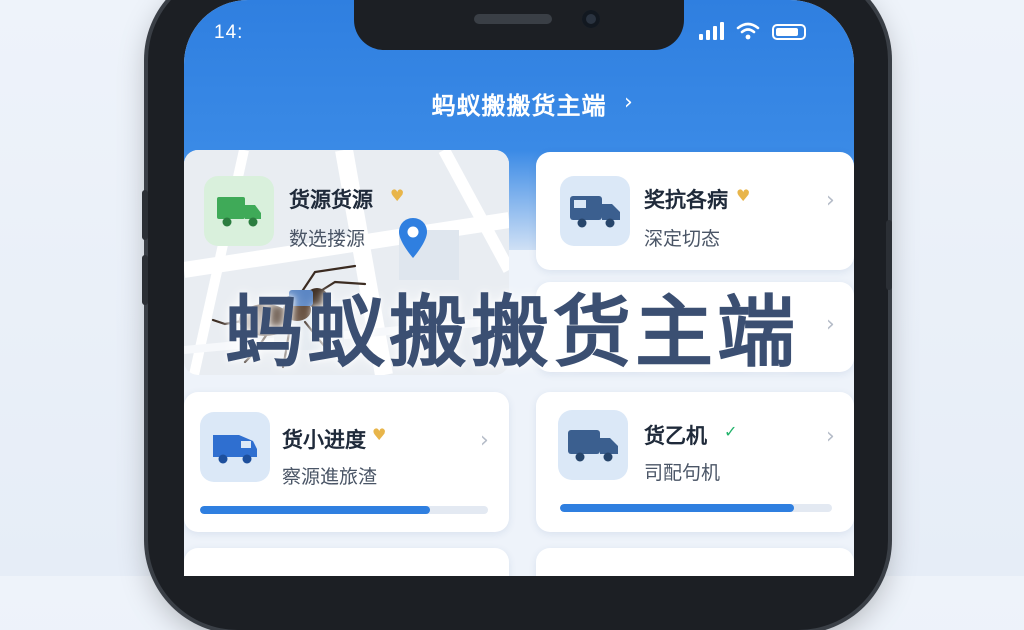 This screenshot has width=1024, height=630. Describe the element at coordinates (330, 477) in the screenshot. I see `card-subtitle: 察源進旅渣` at that location.